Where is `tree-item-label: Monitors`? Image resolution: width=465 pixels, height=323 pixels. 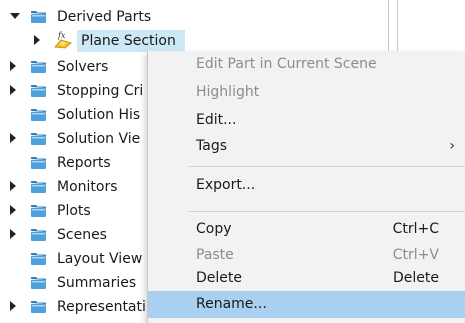
tree-item-label: Monitors is located at coordinates (87, 187).